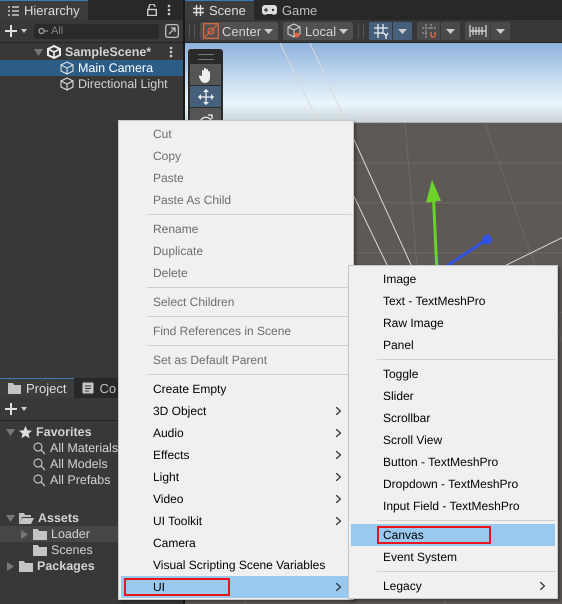 The width and height of the screenshot is (562, 604). I want to click on hierarchy-title: Hierarchy, so click(52, 10).